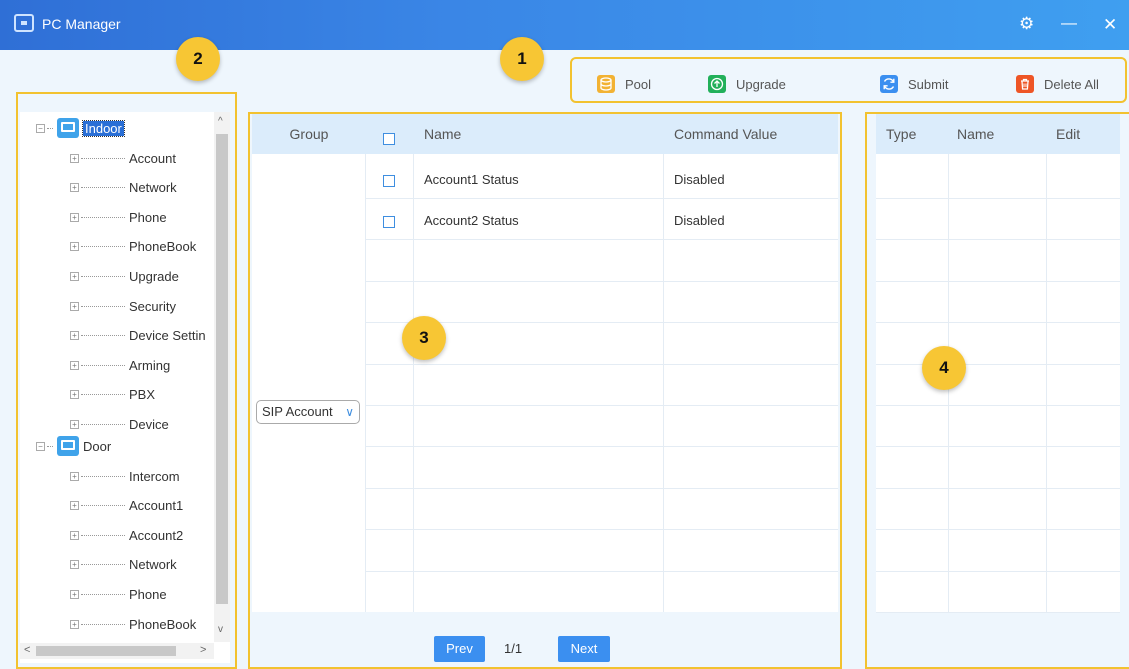  I want to click on database-icon, so click(606, 84).